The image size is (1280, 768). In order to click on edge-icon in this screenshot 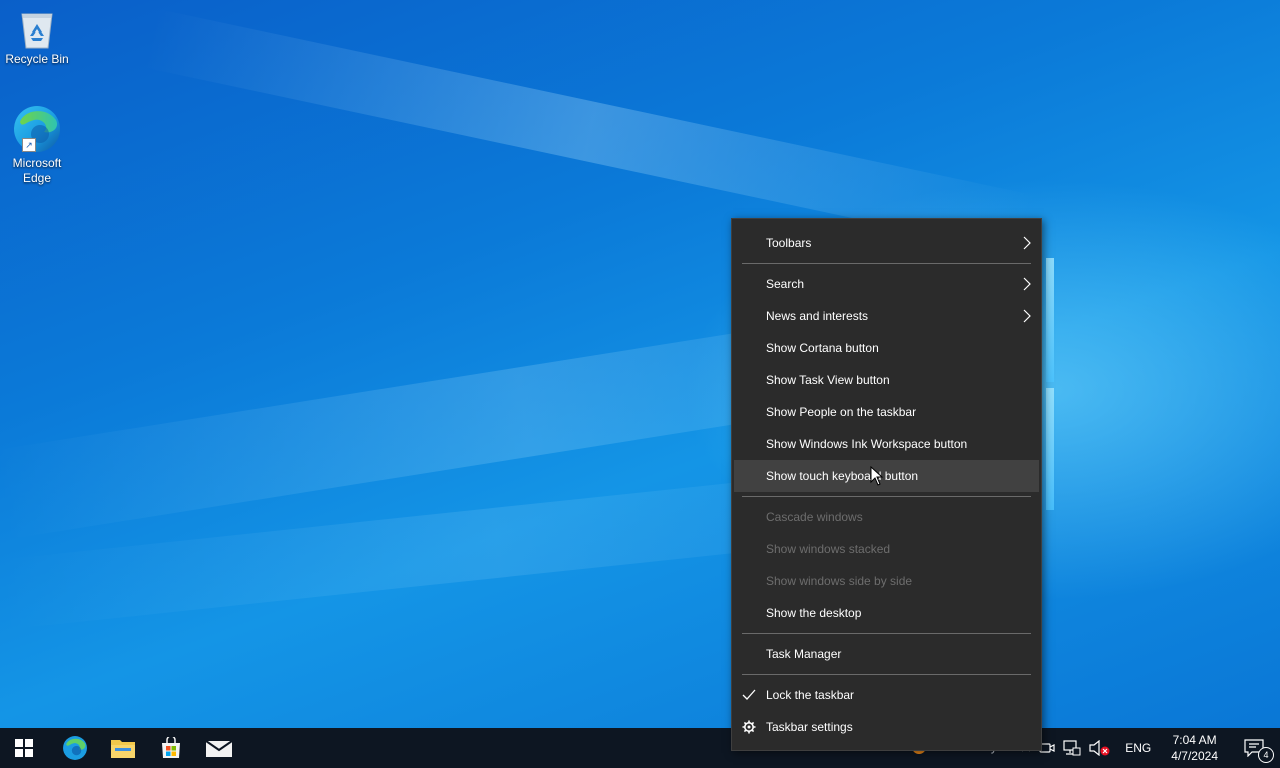, I will do `click(75, 748)`.